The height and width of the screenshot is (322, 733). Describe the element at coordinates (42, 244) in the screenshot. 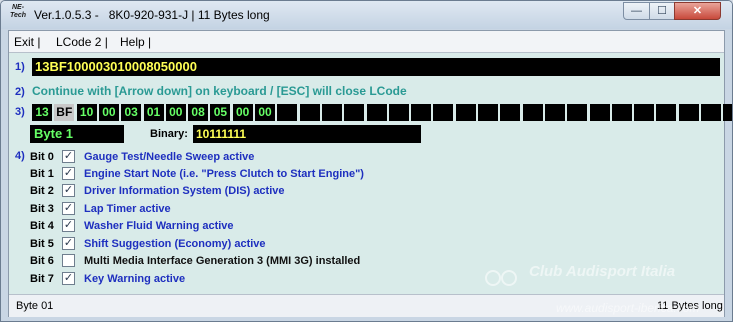

I see `bit-label: Bit 5` at that location.